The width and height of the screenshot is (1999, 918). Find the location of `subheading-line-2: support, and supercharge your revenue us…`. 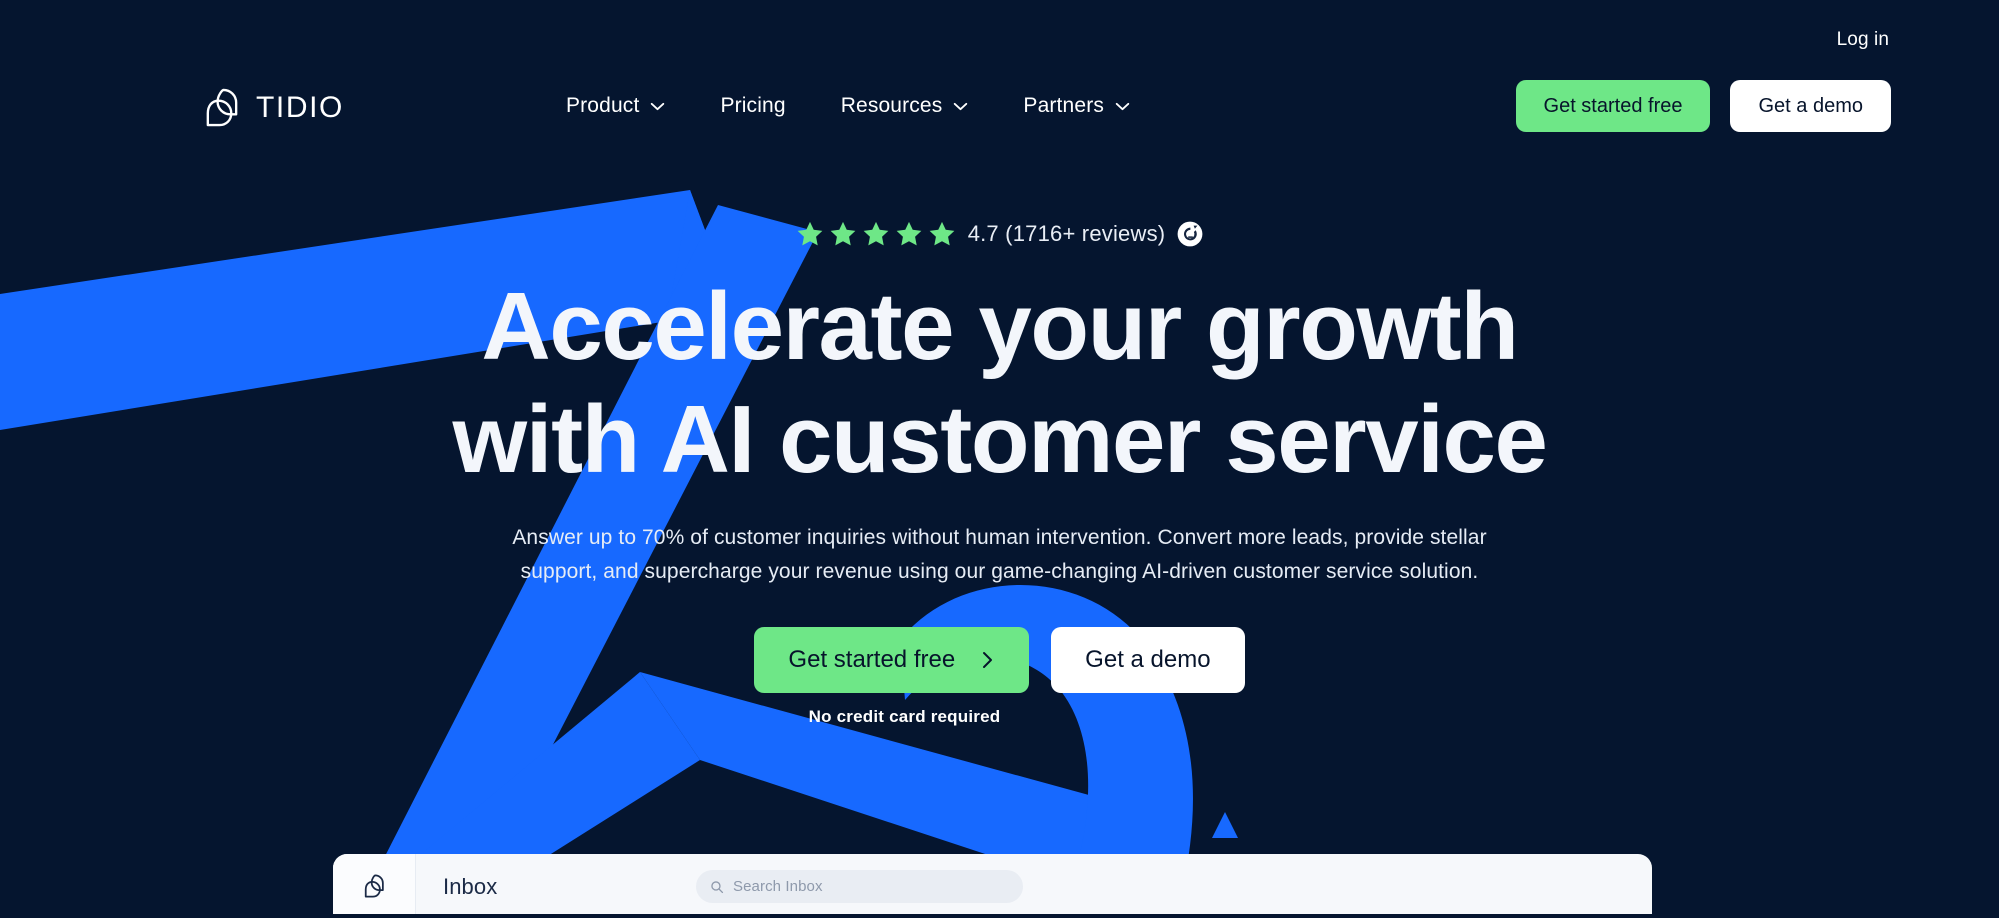

subheading-line-2: support, and supercharge your revenue us… is located at coordinates (999, 571).